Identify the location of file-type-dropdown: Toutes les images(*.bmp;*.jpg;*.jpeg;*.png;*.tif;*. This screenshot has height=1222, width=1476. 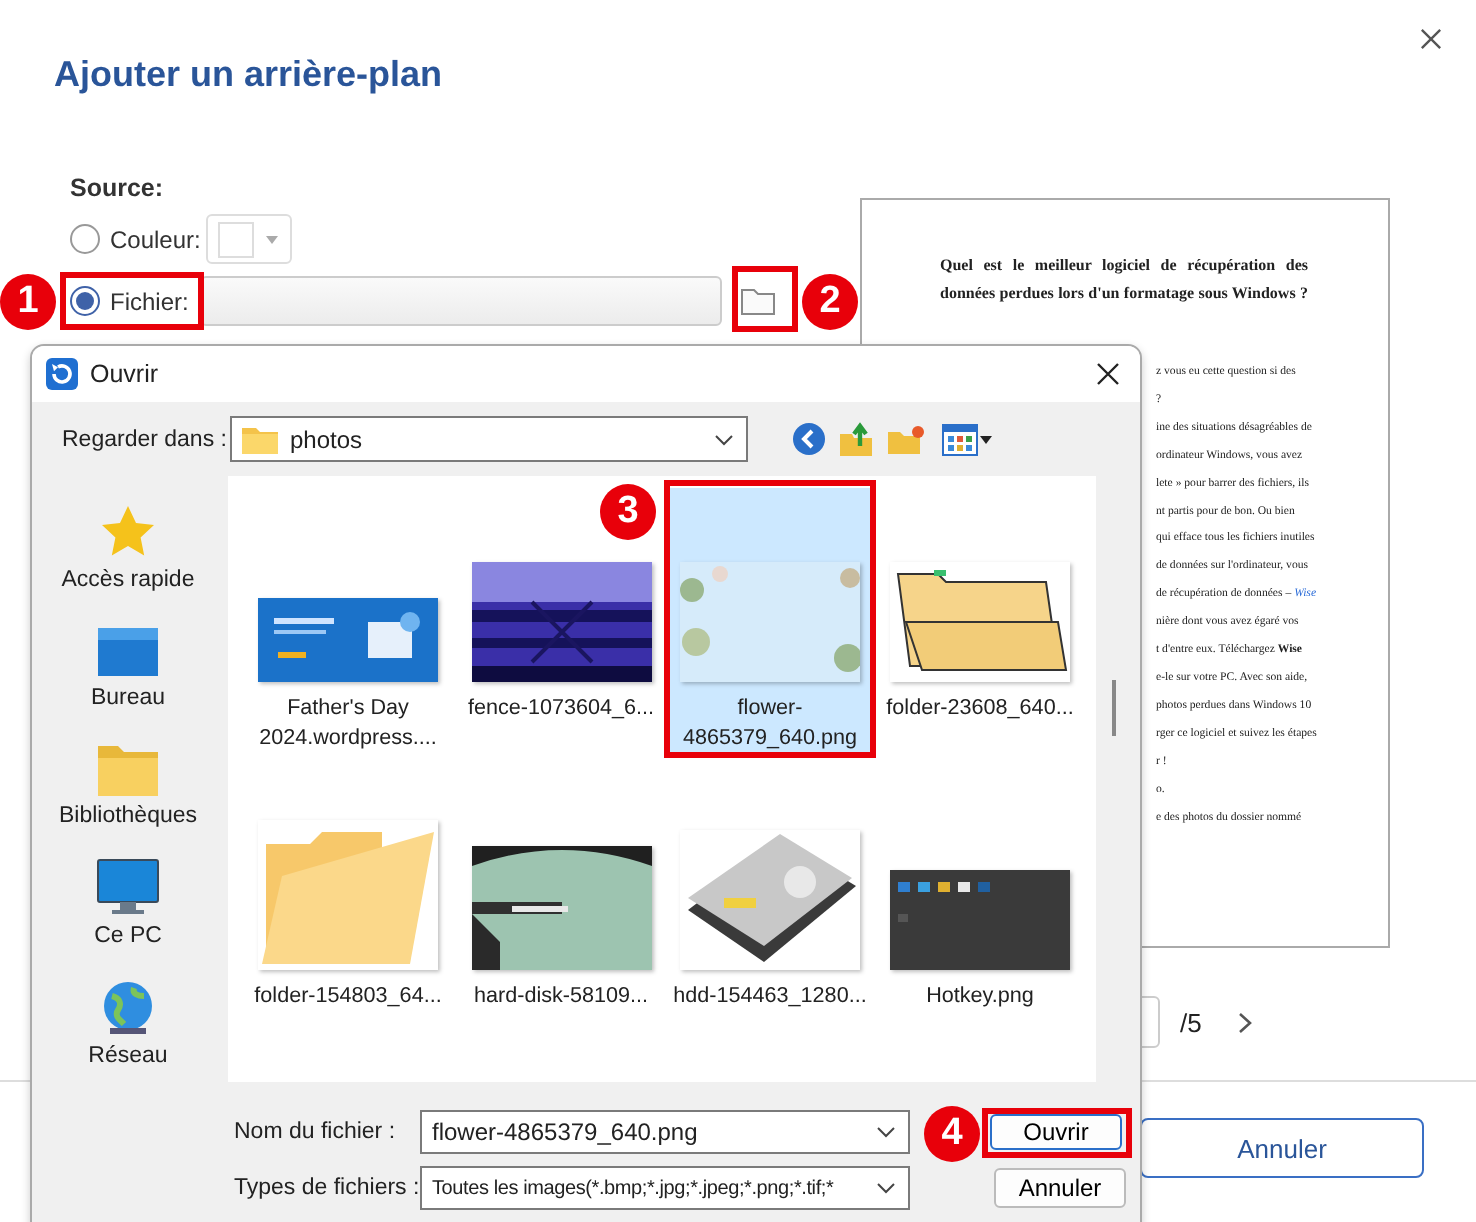
(665, 1188).